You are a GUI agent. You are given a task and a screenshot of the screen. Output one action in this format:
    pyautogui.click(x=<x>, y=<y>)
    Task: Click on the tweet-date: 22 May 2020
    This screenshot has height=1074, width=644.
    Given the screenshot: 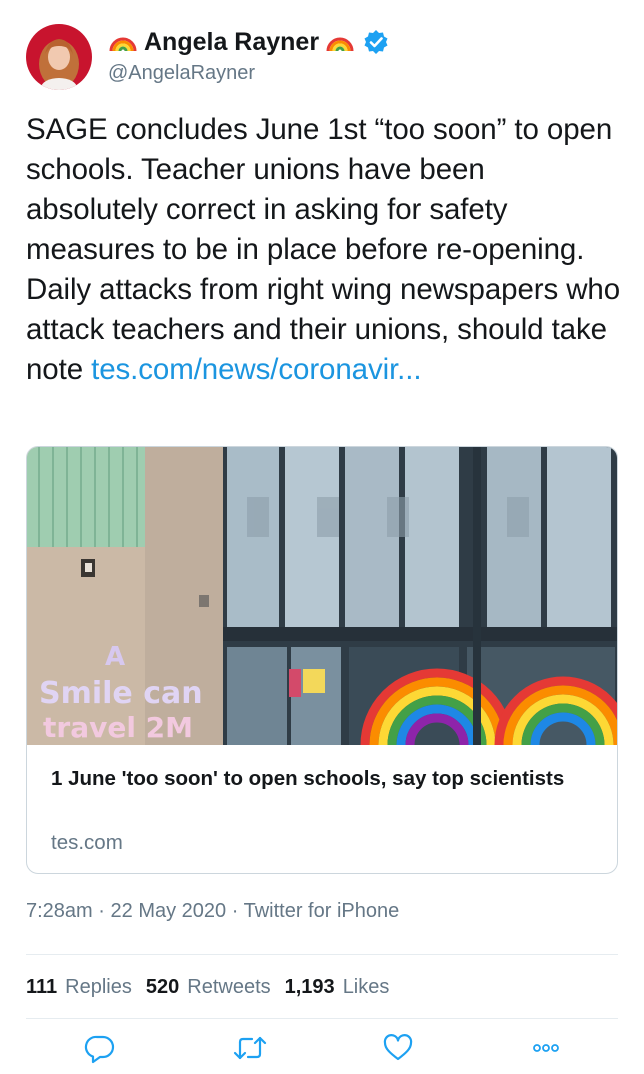 What is the action you would take?
    pyautogui.click(x=169, y=911)
    